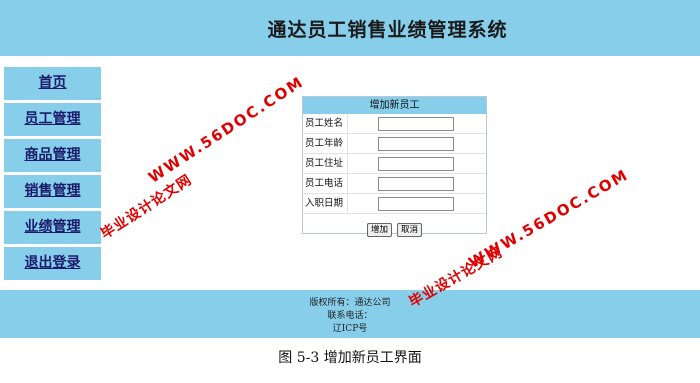 Image resolution: width=700 pixels, height=383 pixels. Describe the element at coordinates (325, 183) in the screenshot. I see `field-label-phone: 员工电话` at that location.